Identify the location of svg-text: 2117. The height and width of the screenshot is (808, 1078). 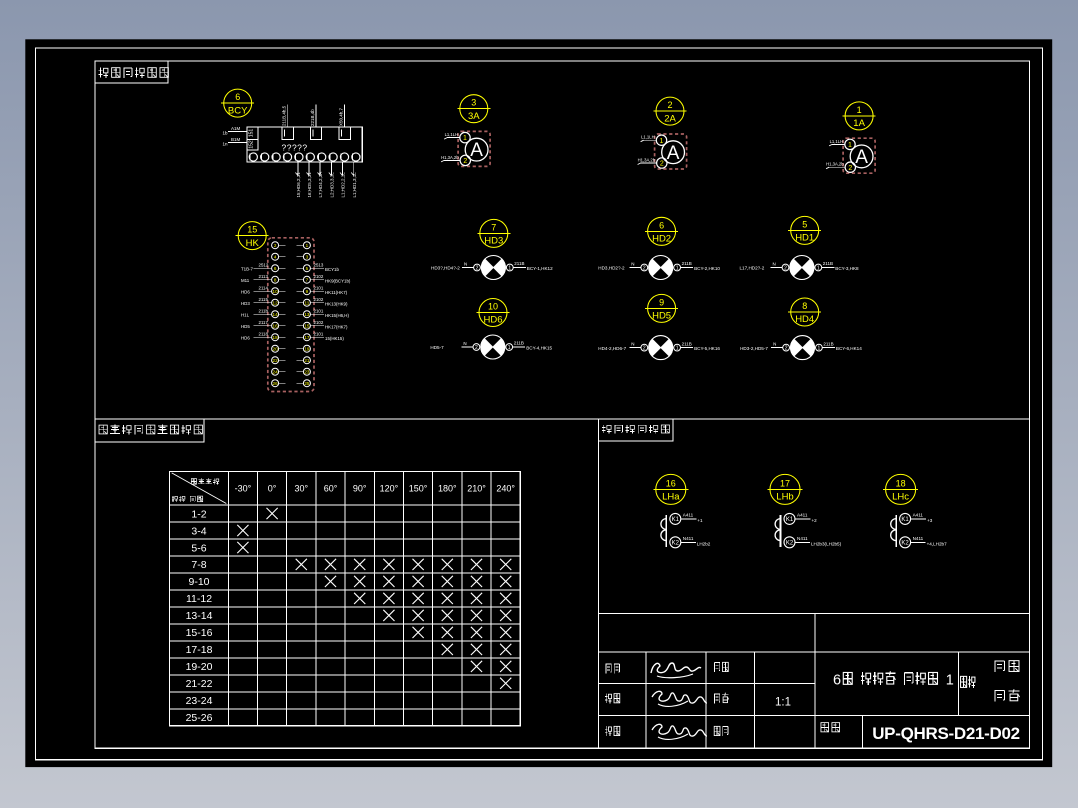
(264, 322).